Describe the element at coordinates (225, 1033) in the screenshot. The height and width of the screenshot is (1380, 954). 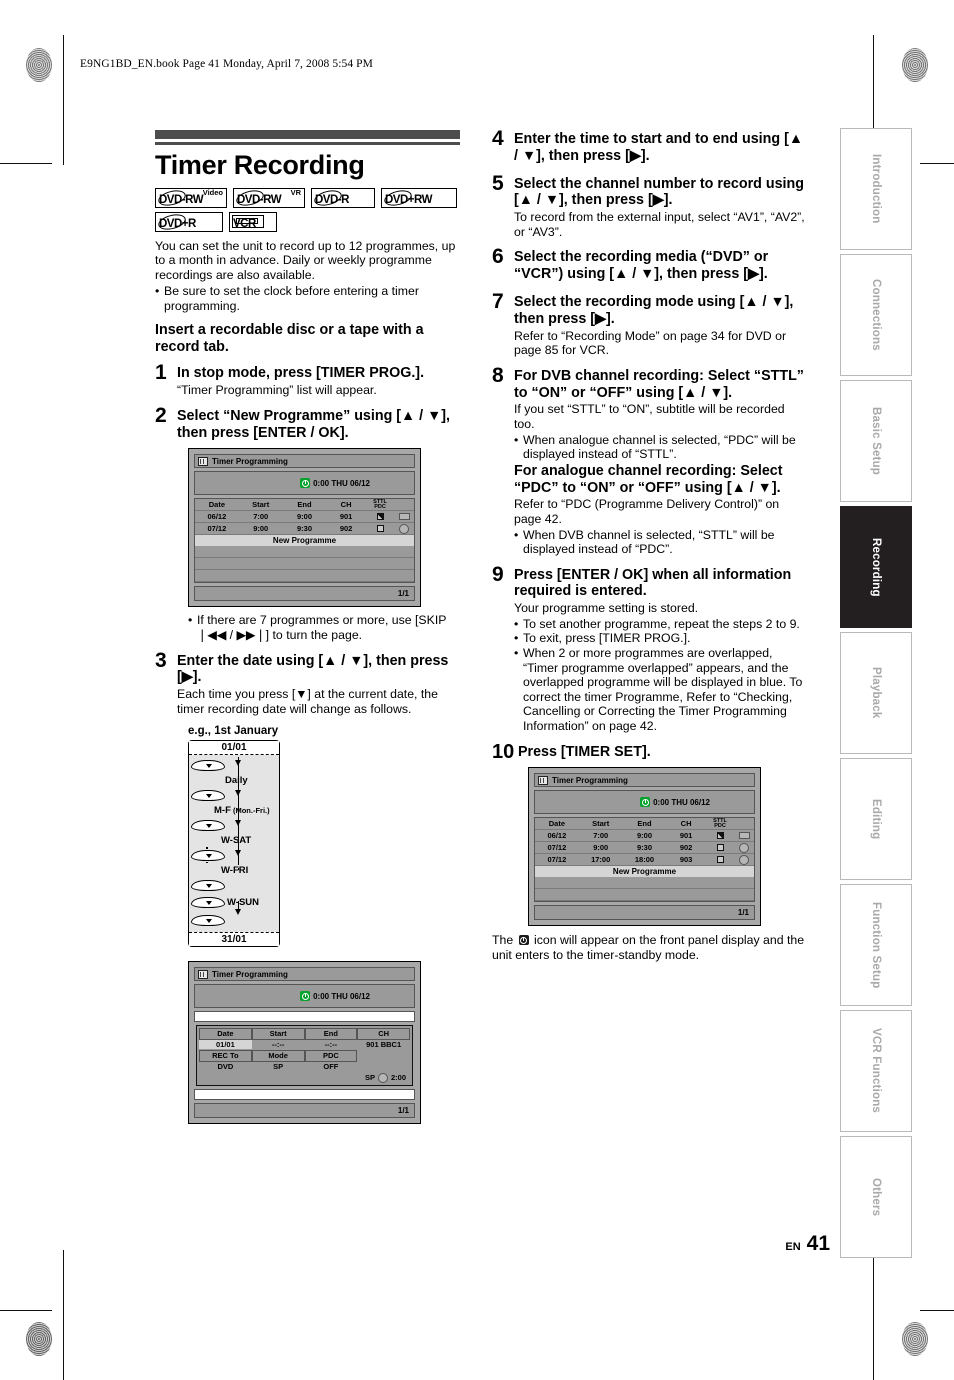
I see `entry-header-date: Date` at that location.